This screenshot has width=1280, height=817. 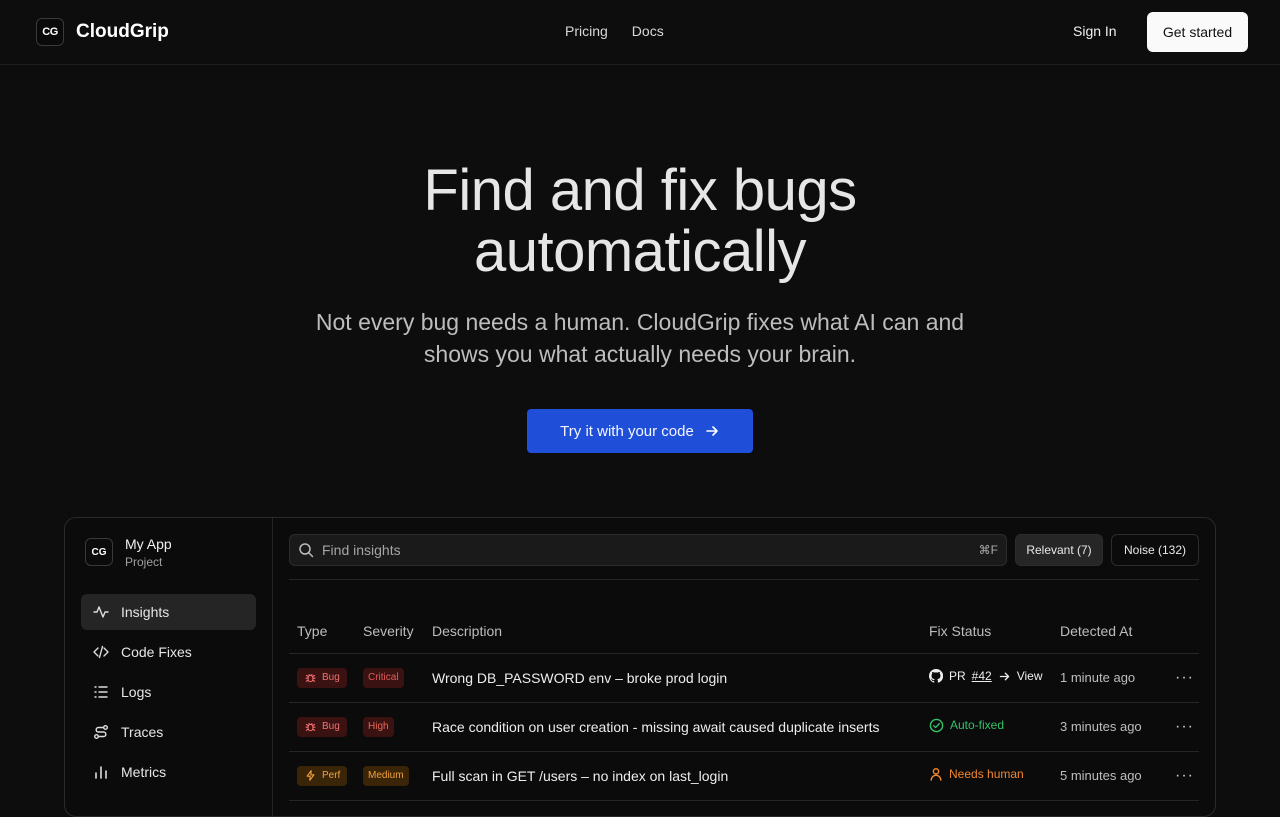 I want to click on activity-icon, so click(x=101, y=612).